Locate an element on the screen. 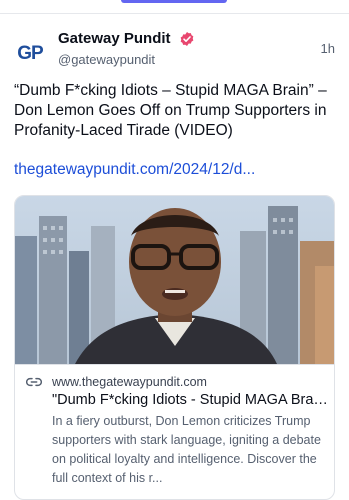 Image resolution: width=349 pixels, height=500 pixels. author-line: Gateway Pundit is located at coordinates (126, 39).